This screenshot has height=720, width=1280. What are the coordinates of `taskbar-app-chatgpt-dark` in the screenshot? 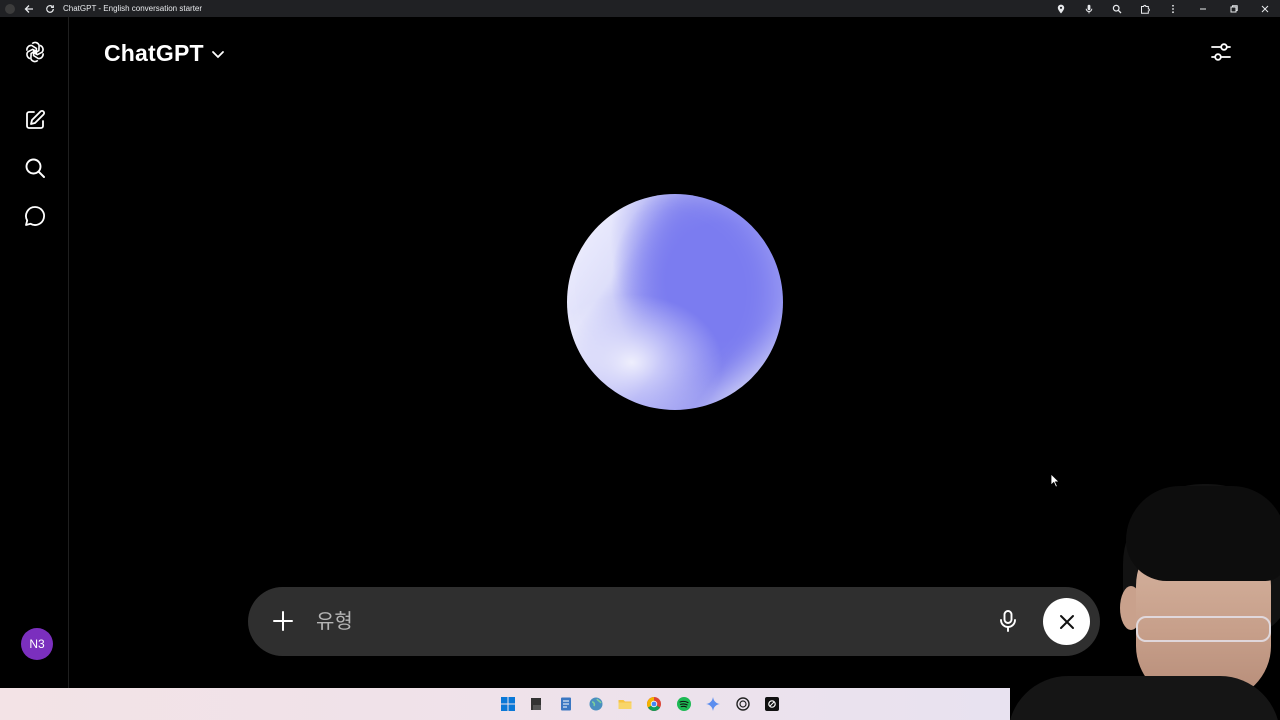 It's located at (772, 704).